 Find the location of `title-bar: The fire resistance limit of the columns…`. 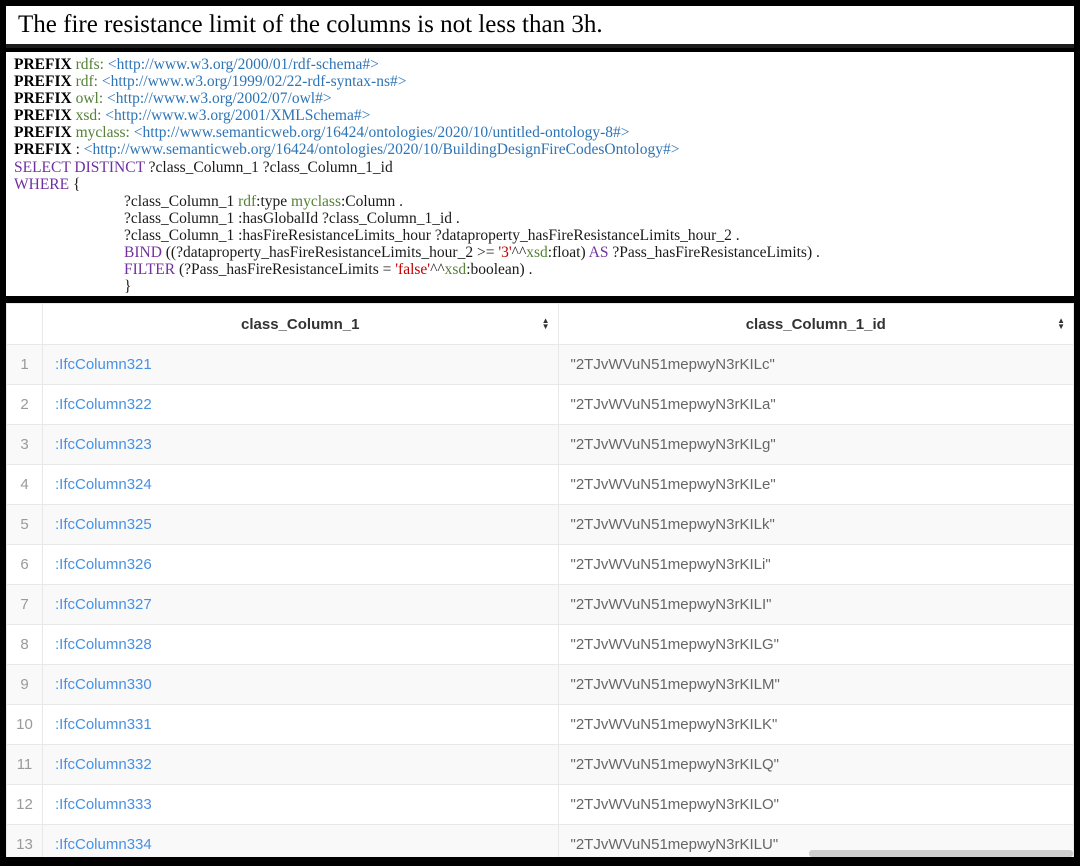

title-bar: The fire resistance limit of the columns… is located at coordinates (540, 27).